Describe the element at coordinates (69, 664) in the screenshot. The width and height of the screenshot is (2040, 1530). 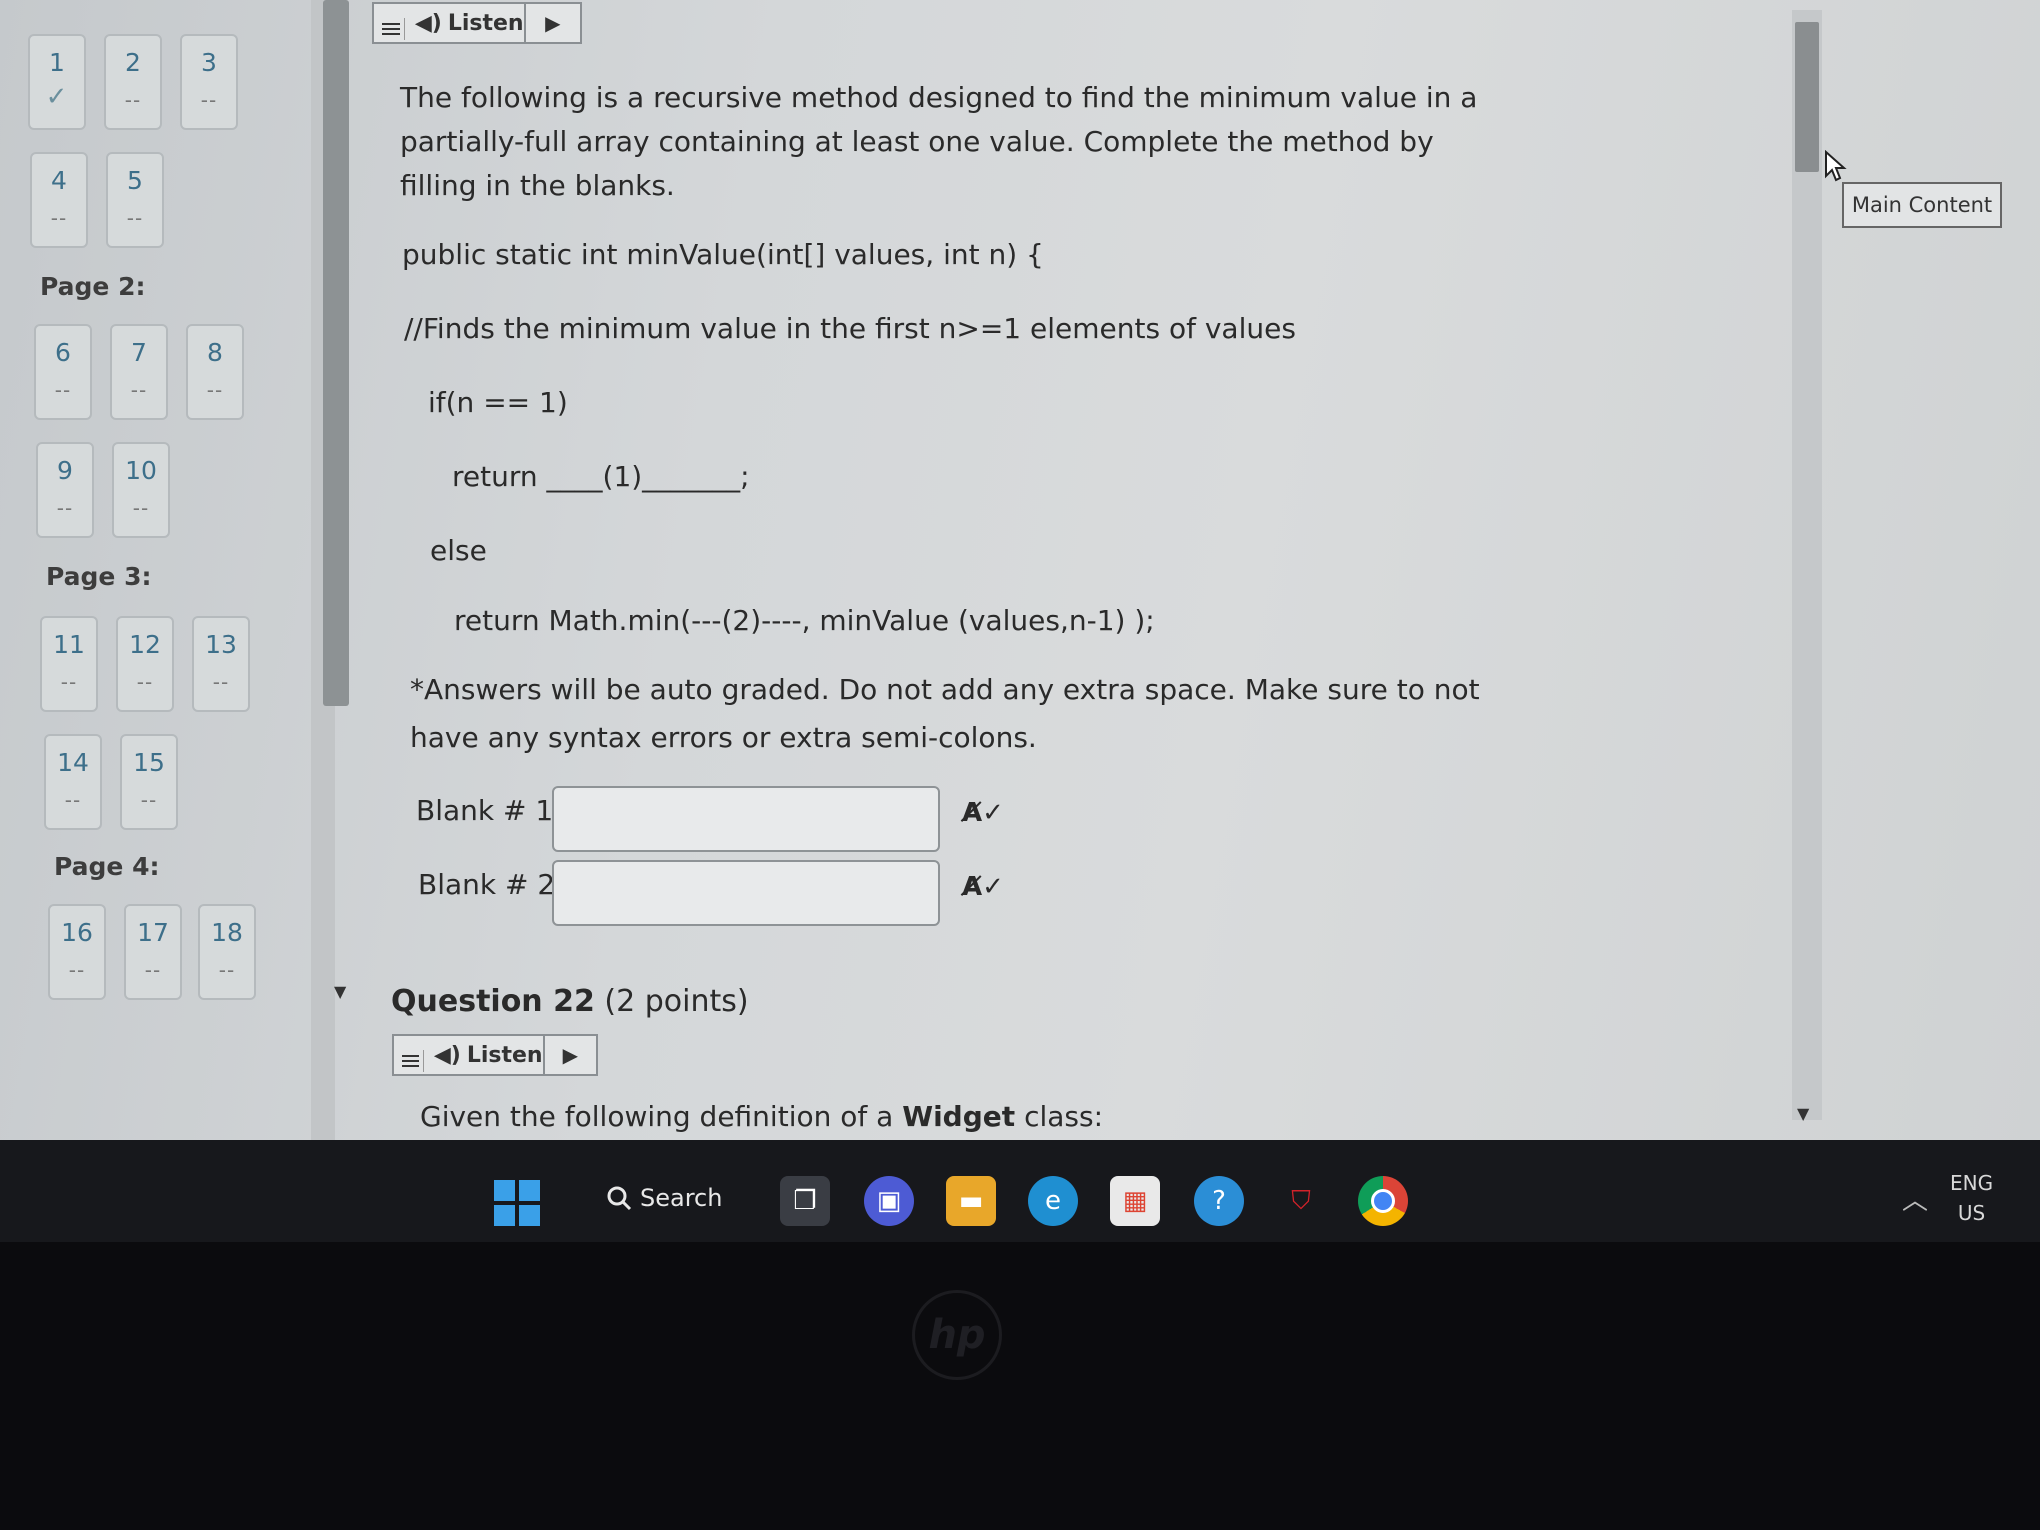
I see `question-link-11: 11 --` at that location.